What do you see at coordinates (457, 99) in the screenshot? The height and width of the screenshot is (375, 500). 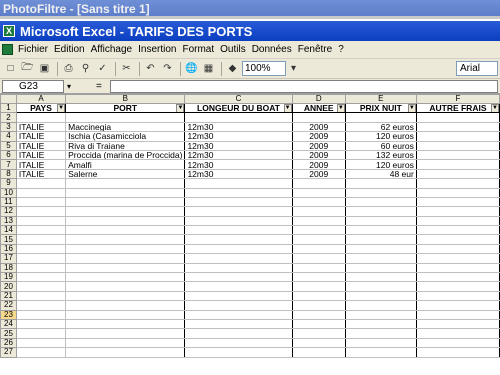 I see `column-header-f: F` at bounding box center [457, 99].